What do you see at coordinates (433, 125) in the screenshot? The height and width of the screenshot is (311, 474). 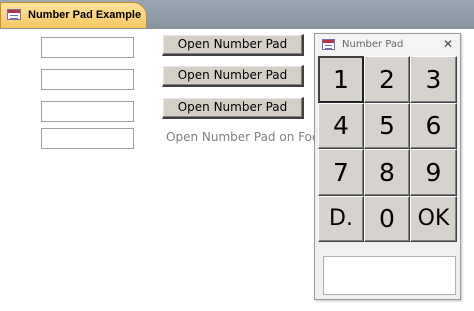 I see `key-6: 6` at bounding box center [433, 125].